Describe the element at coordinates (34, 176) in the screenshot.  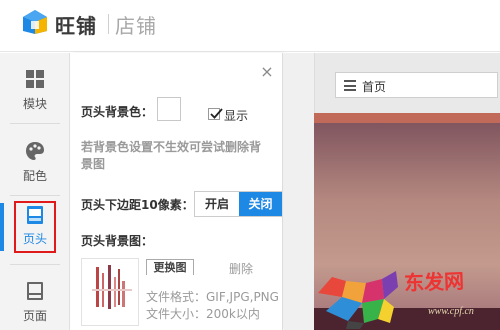
I see `sidebar-item-label: 配色` at that location.